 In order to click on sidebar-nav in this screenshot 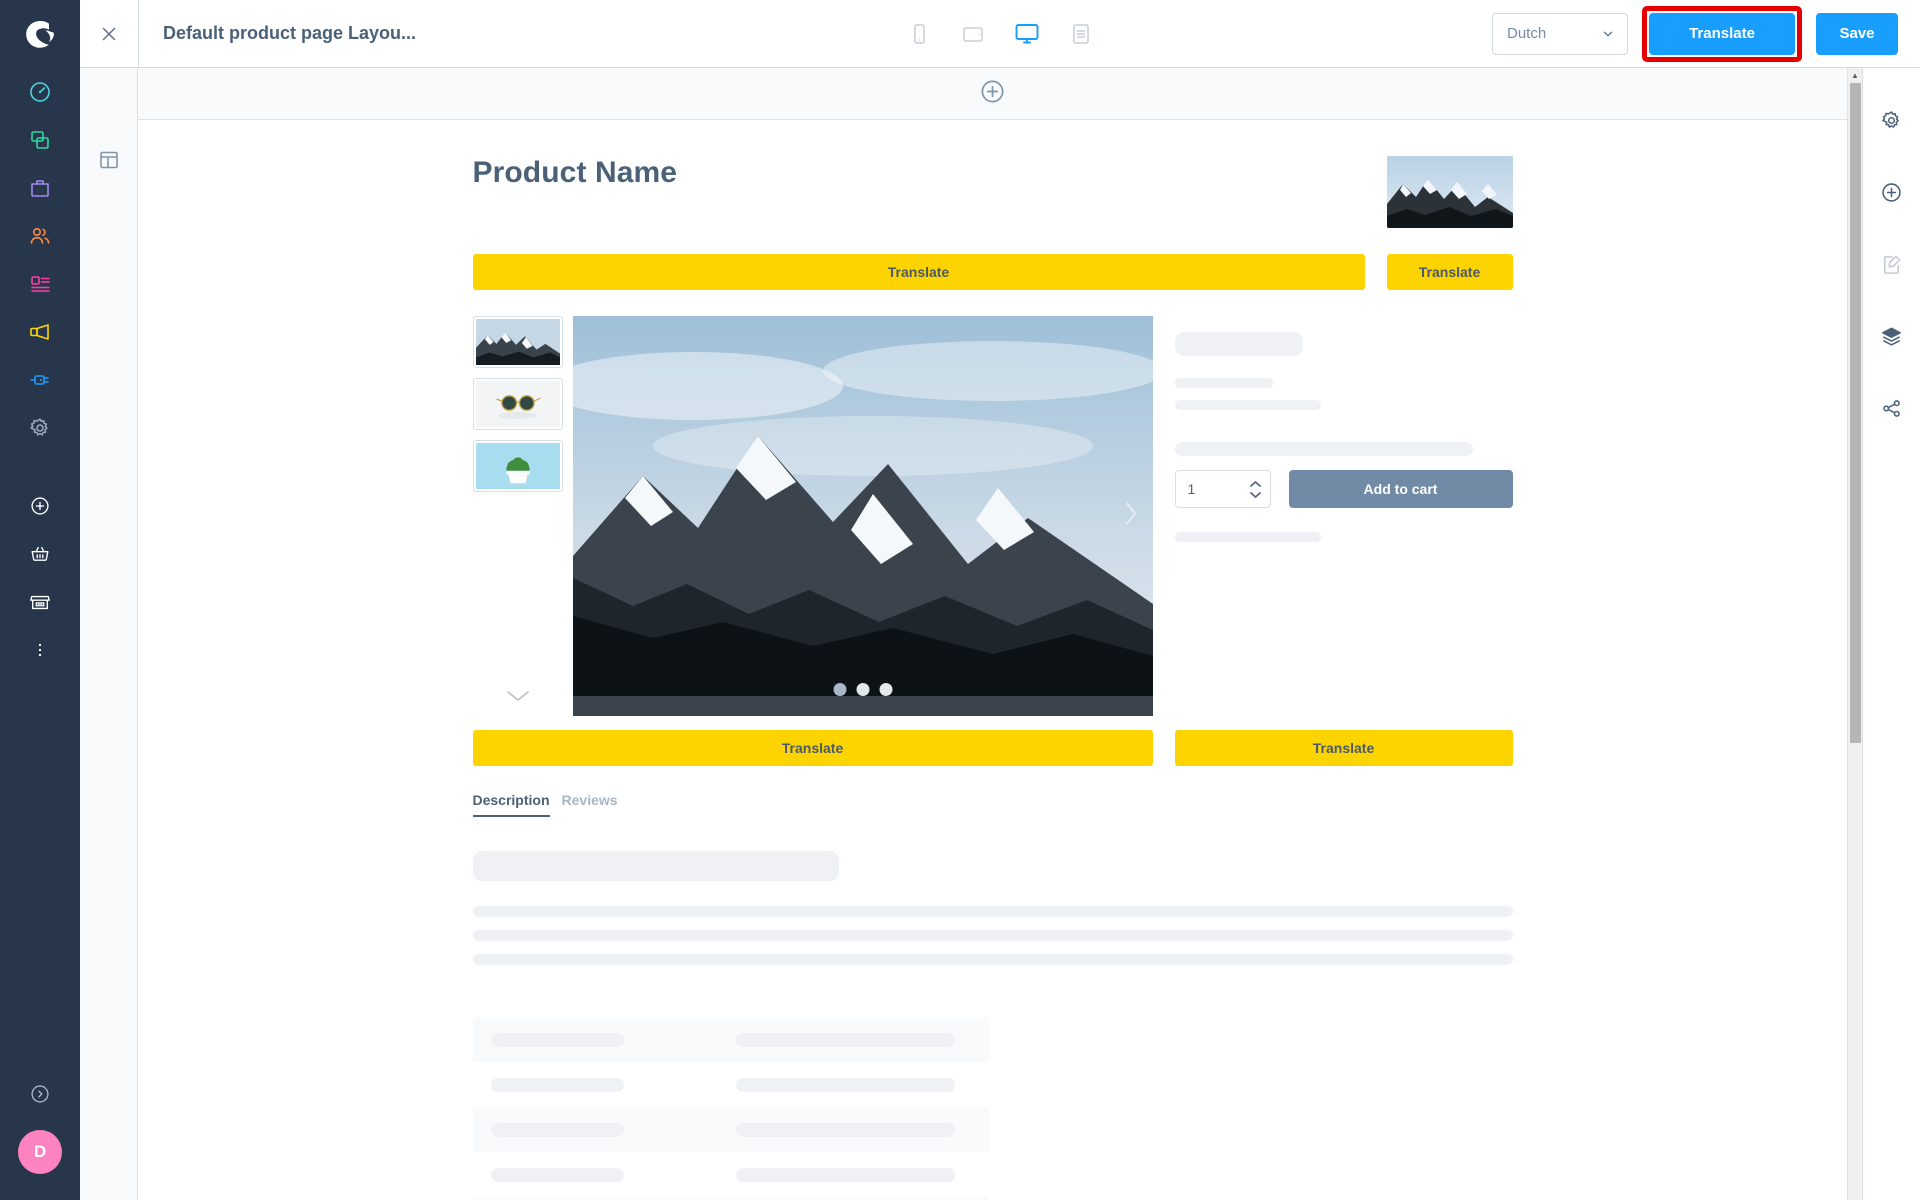, I will do `click(40, 371)`.